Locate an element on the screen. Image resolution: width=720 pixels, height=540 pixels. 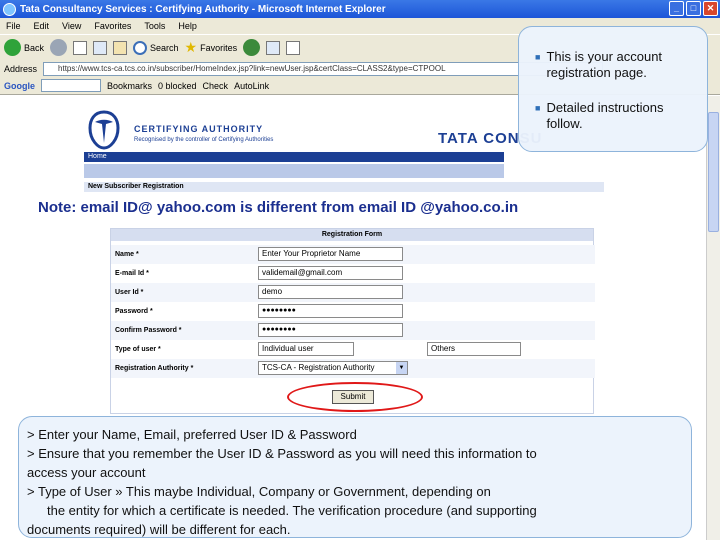
maximize-button: □ is located at coordinates (693, 8).